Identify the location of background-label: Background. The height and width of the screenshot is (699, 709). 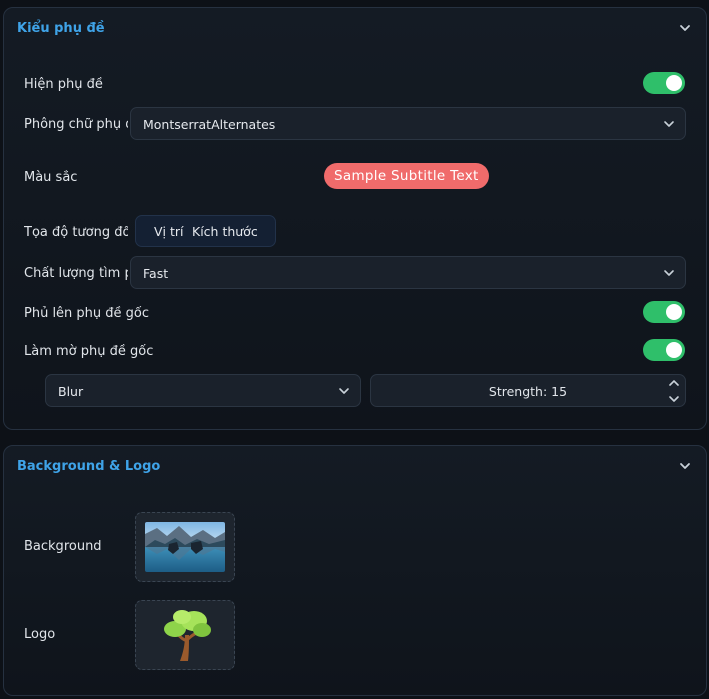
(63, 546).